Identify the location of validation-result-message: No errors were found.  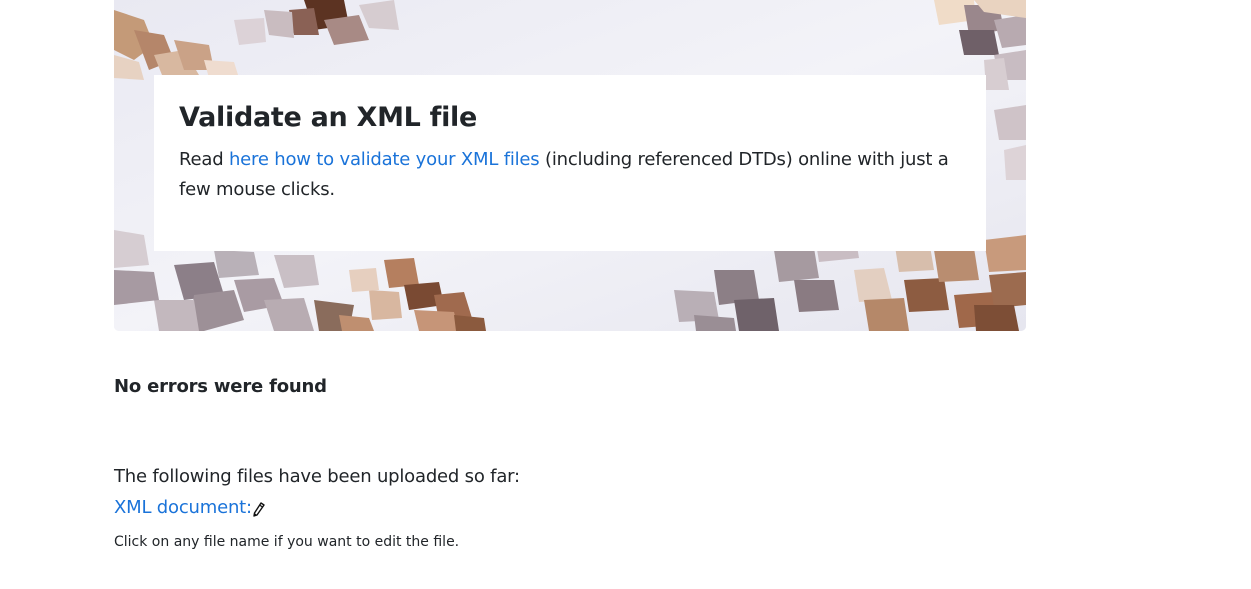
(220, 386).